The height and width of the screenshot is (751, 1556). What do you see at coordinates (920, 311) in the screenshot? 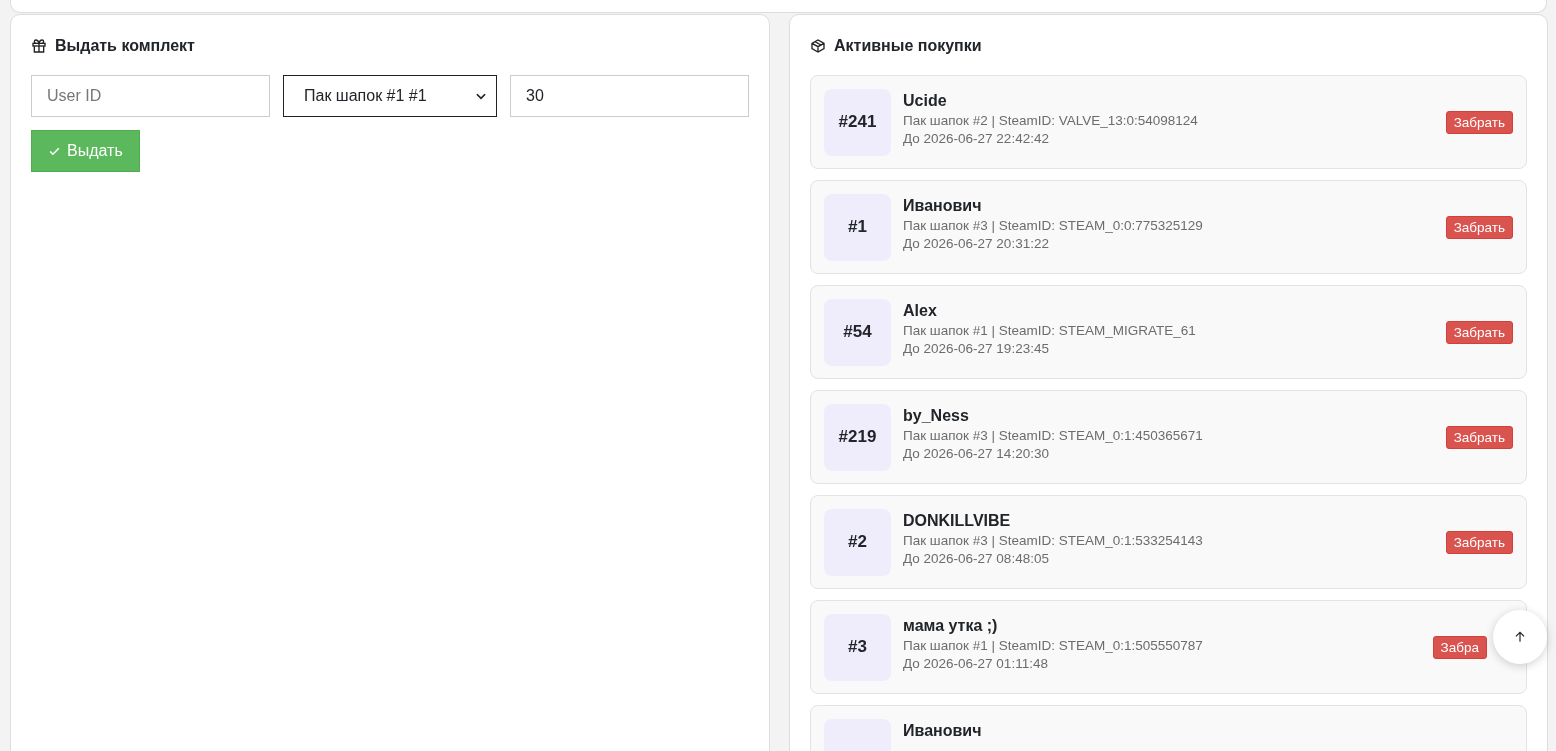
I see `buyer-name: Alex` at bounding box center [920, 311].